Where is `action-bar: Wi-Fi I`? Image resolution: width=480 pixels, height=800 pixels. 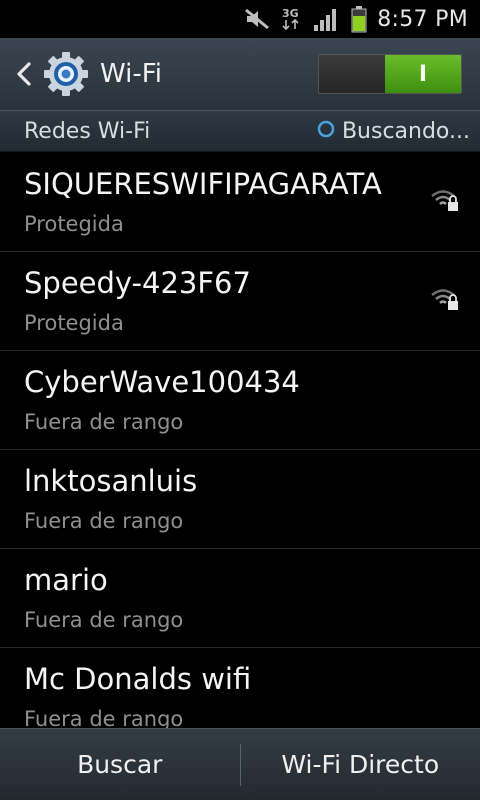 action-bar: Wi-Fi I is located at coordinates (240, 74).